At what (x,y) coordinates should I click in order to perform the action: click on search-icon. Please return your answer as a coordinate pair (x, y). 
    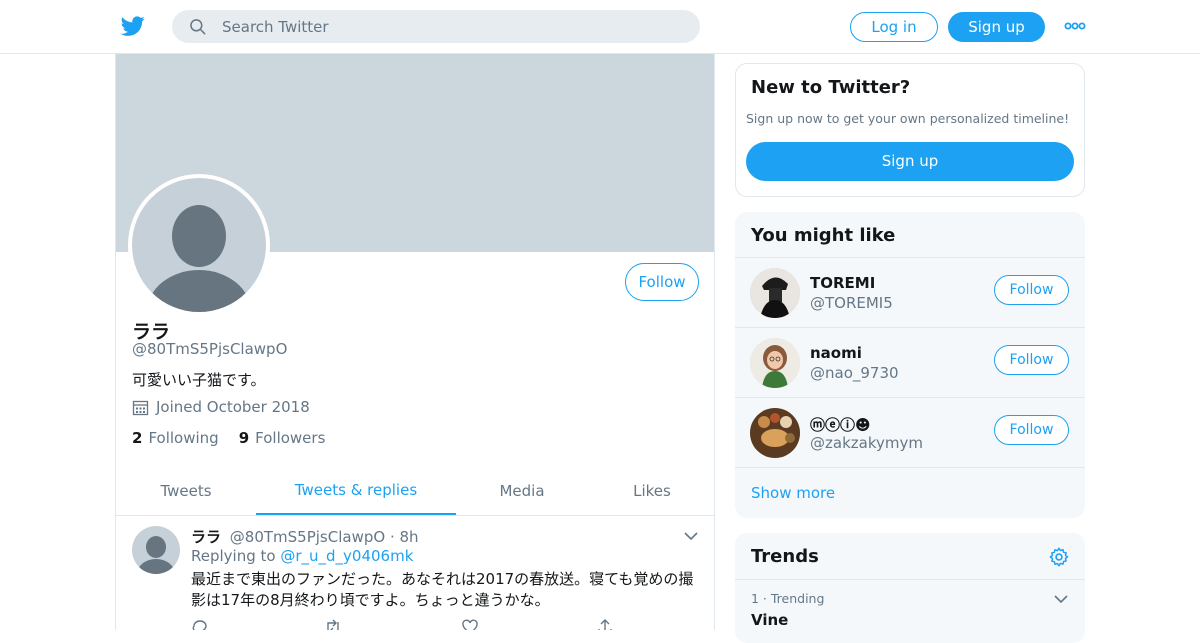
    Looking at the image, I should click on (198, 27).